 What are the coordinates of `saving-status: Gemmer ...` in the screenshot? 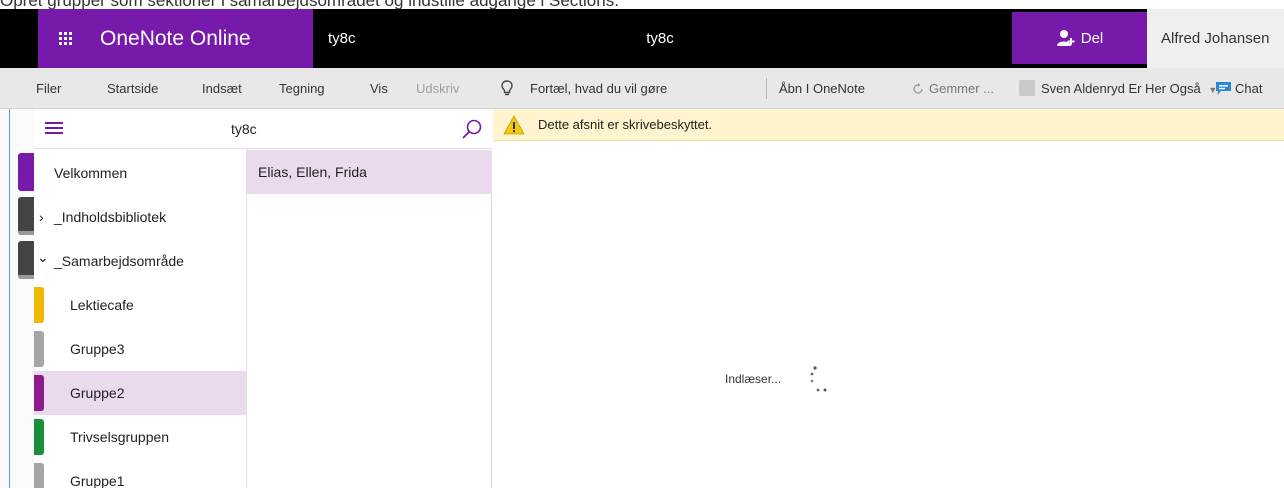 It's located at (962, 88).